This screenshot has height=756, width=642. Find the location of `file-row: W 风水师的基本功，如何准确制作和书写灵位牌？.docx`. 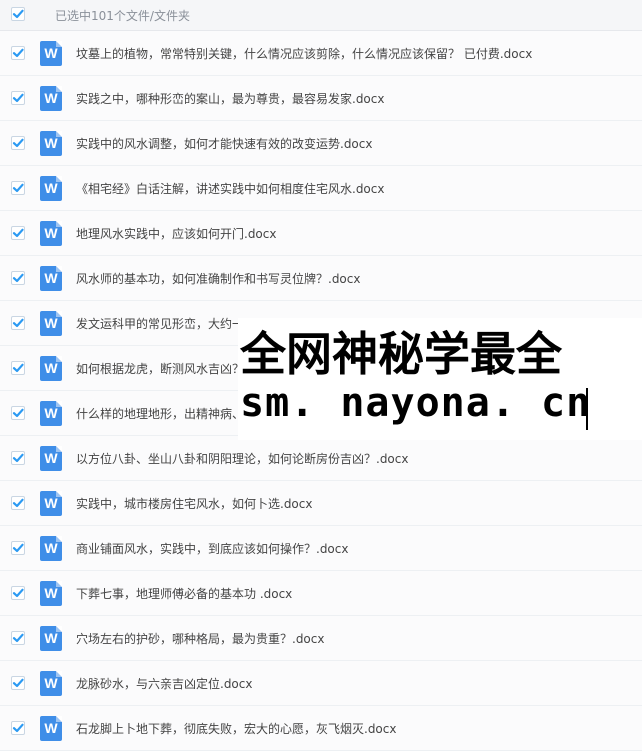

file-row: W 风水师的基本功，如何准确制作和书写灵位牌？.docx is located at coordinates (321, 278).